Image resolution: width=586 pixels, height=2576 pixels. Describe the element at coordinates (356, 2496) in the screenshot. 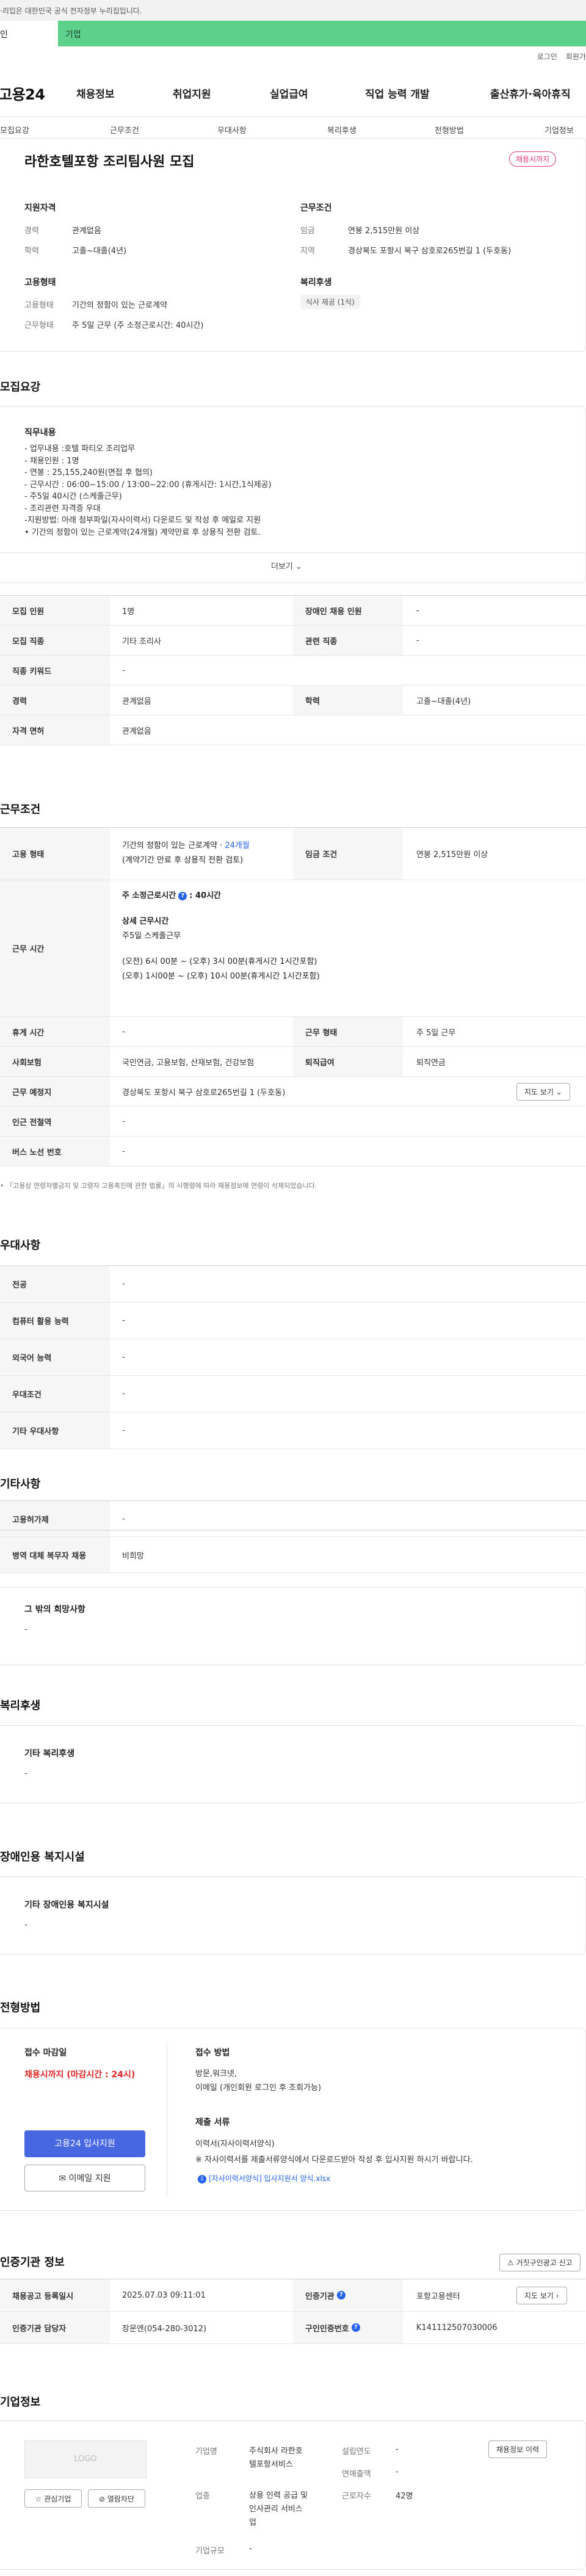

I see `employees-label: 근로자수` at that location.